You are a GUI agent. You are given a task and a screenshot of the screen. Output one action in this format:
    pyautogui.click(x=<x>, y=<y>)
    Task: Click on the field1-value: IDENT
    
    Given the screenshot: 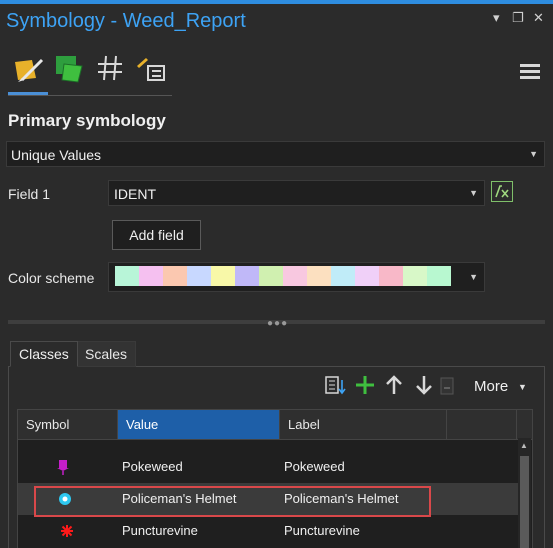 What is the action you would take?
    pyautogui.click(x=135, y=194)
    